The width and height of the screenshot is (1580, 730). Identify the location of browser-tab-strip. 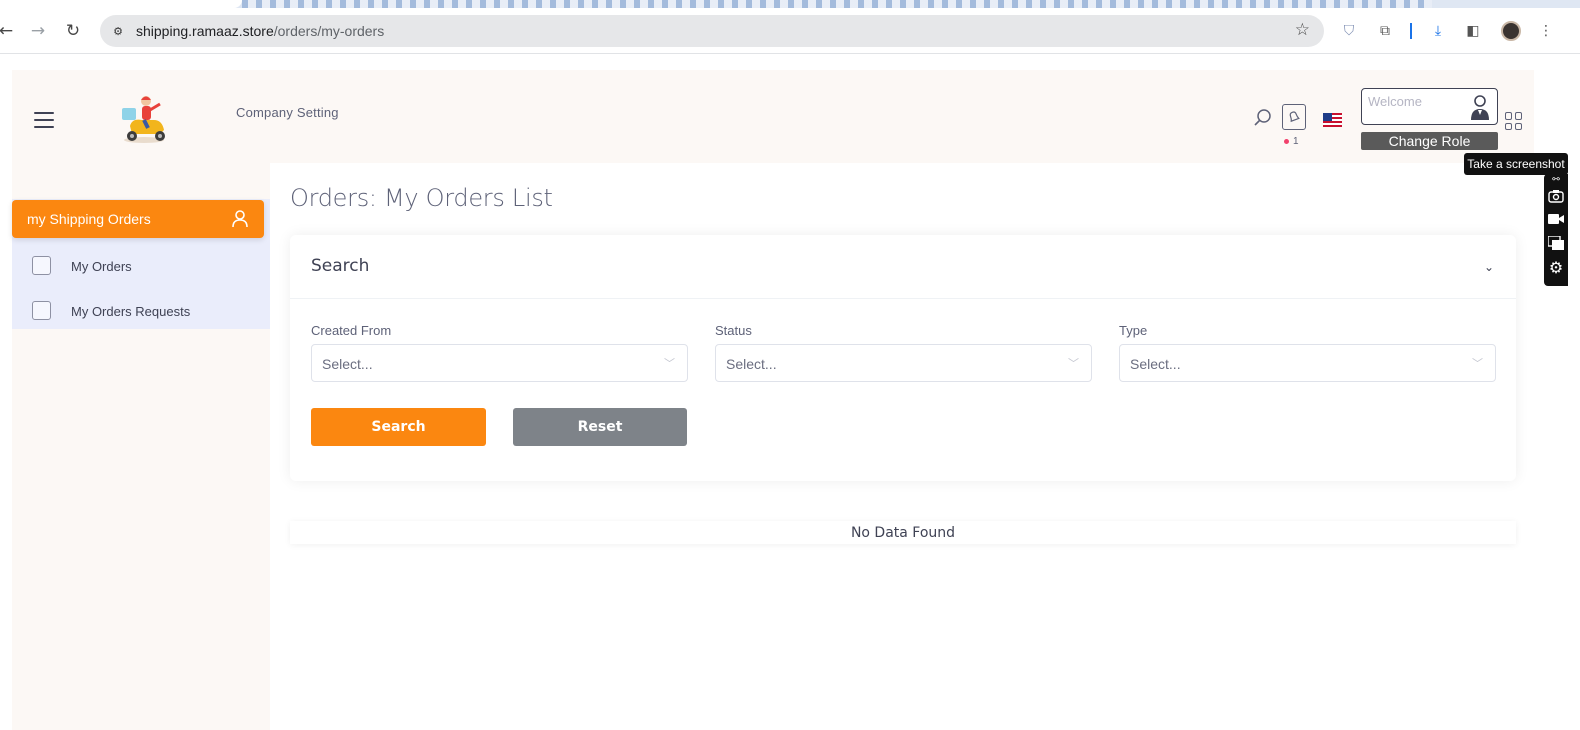
(790, 4).